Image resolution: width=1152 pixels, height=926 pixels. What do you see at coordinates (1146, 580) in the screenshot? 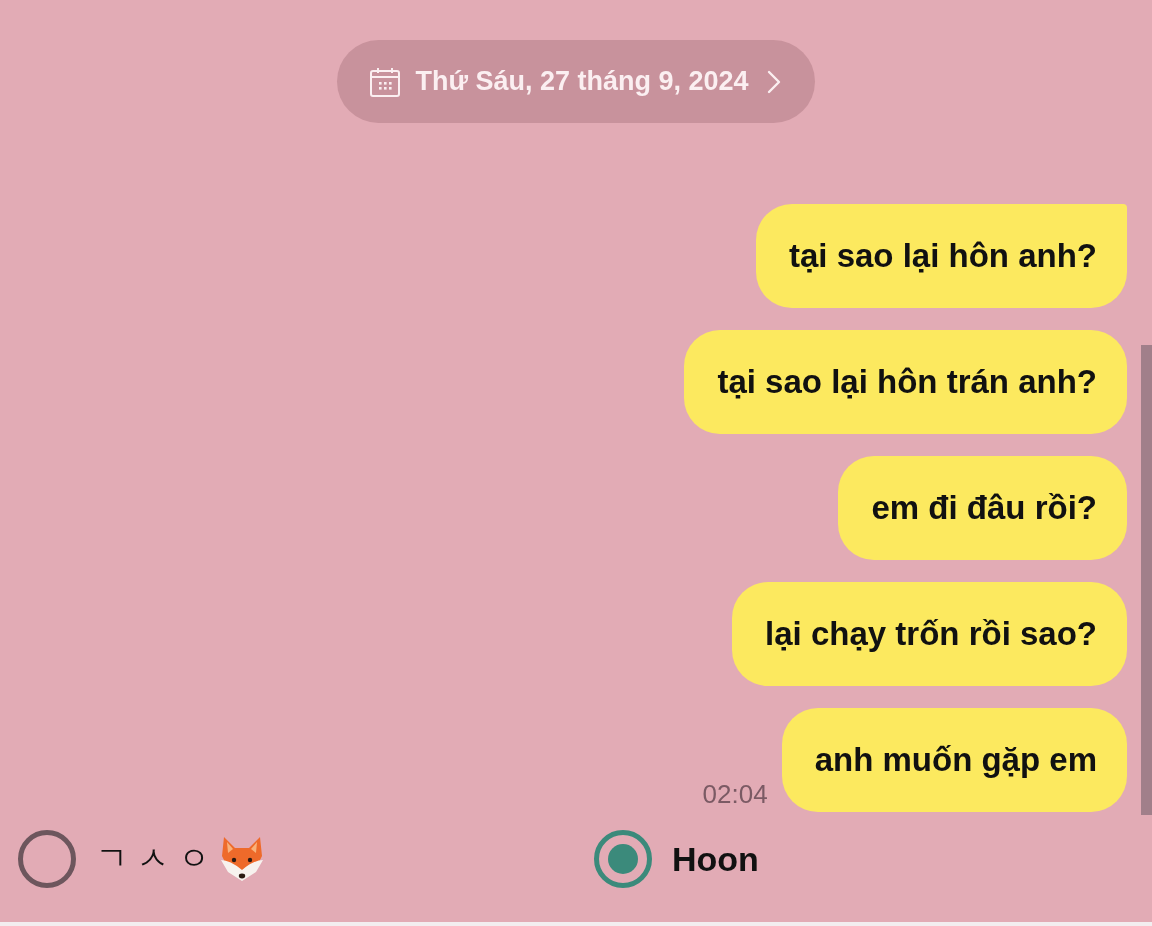
I see `scrollbar-thumb` at bounding box center [1146, 580].